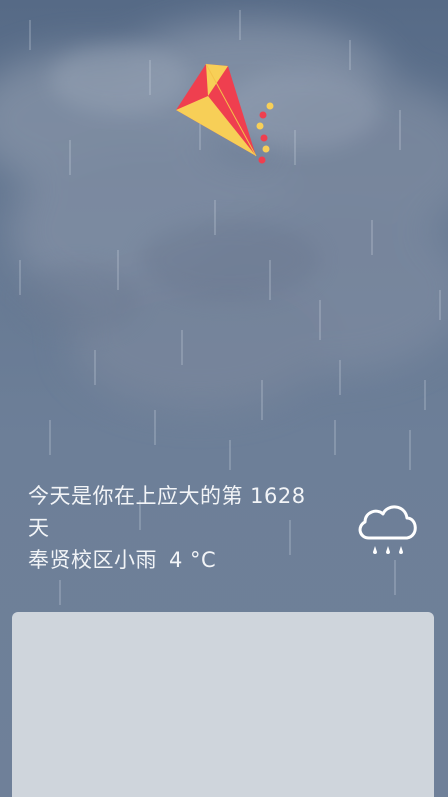 The height and width of the screenshot is (797, 448). I want to click on campus-weather-line: 奉贤校区小雨 4 °C, so click(198, 560).